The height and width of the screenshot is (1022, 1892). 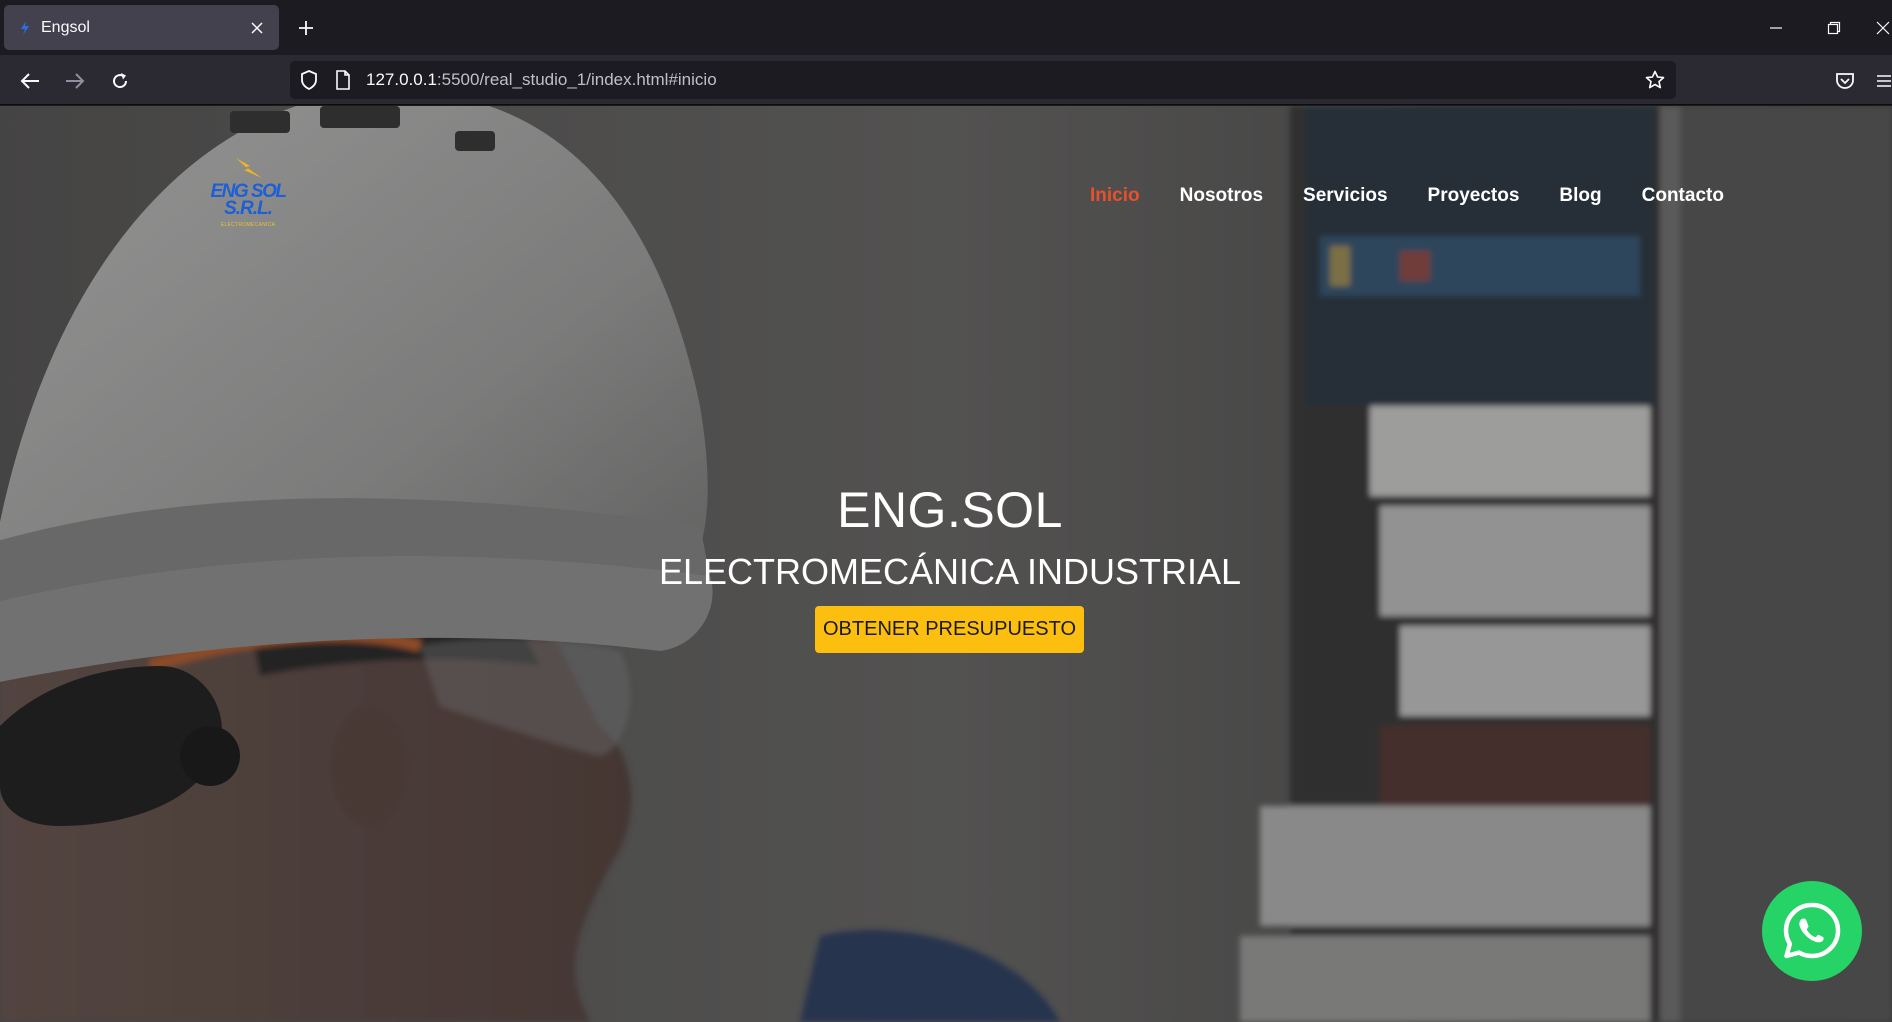 What do you see at coordinates (248, 208) in the screenshot?
I see `logo-line-2: S.R.L.` at bounding box center [248, 208].